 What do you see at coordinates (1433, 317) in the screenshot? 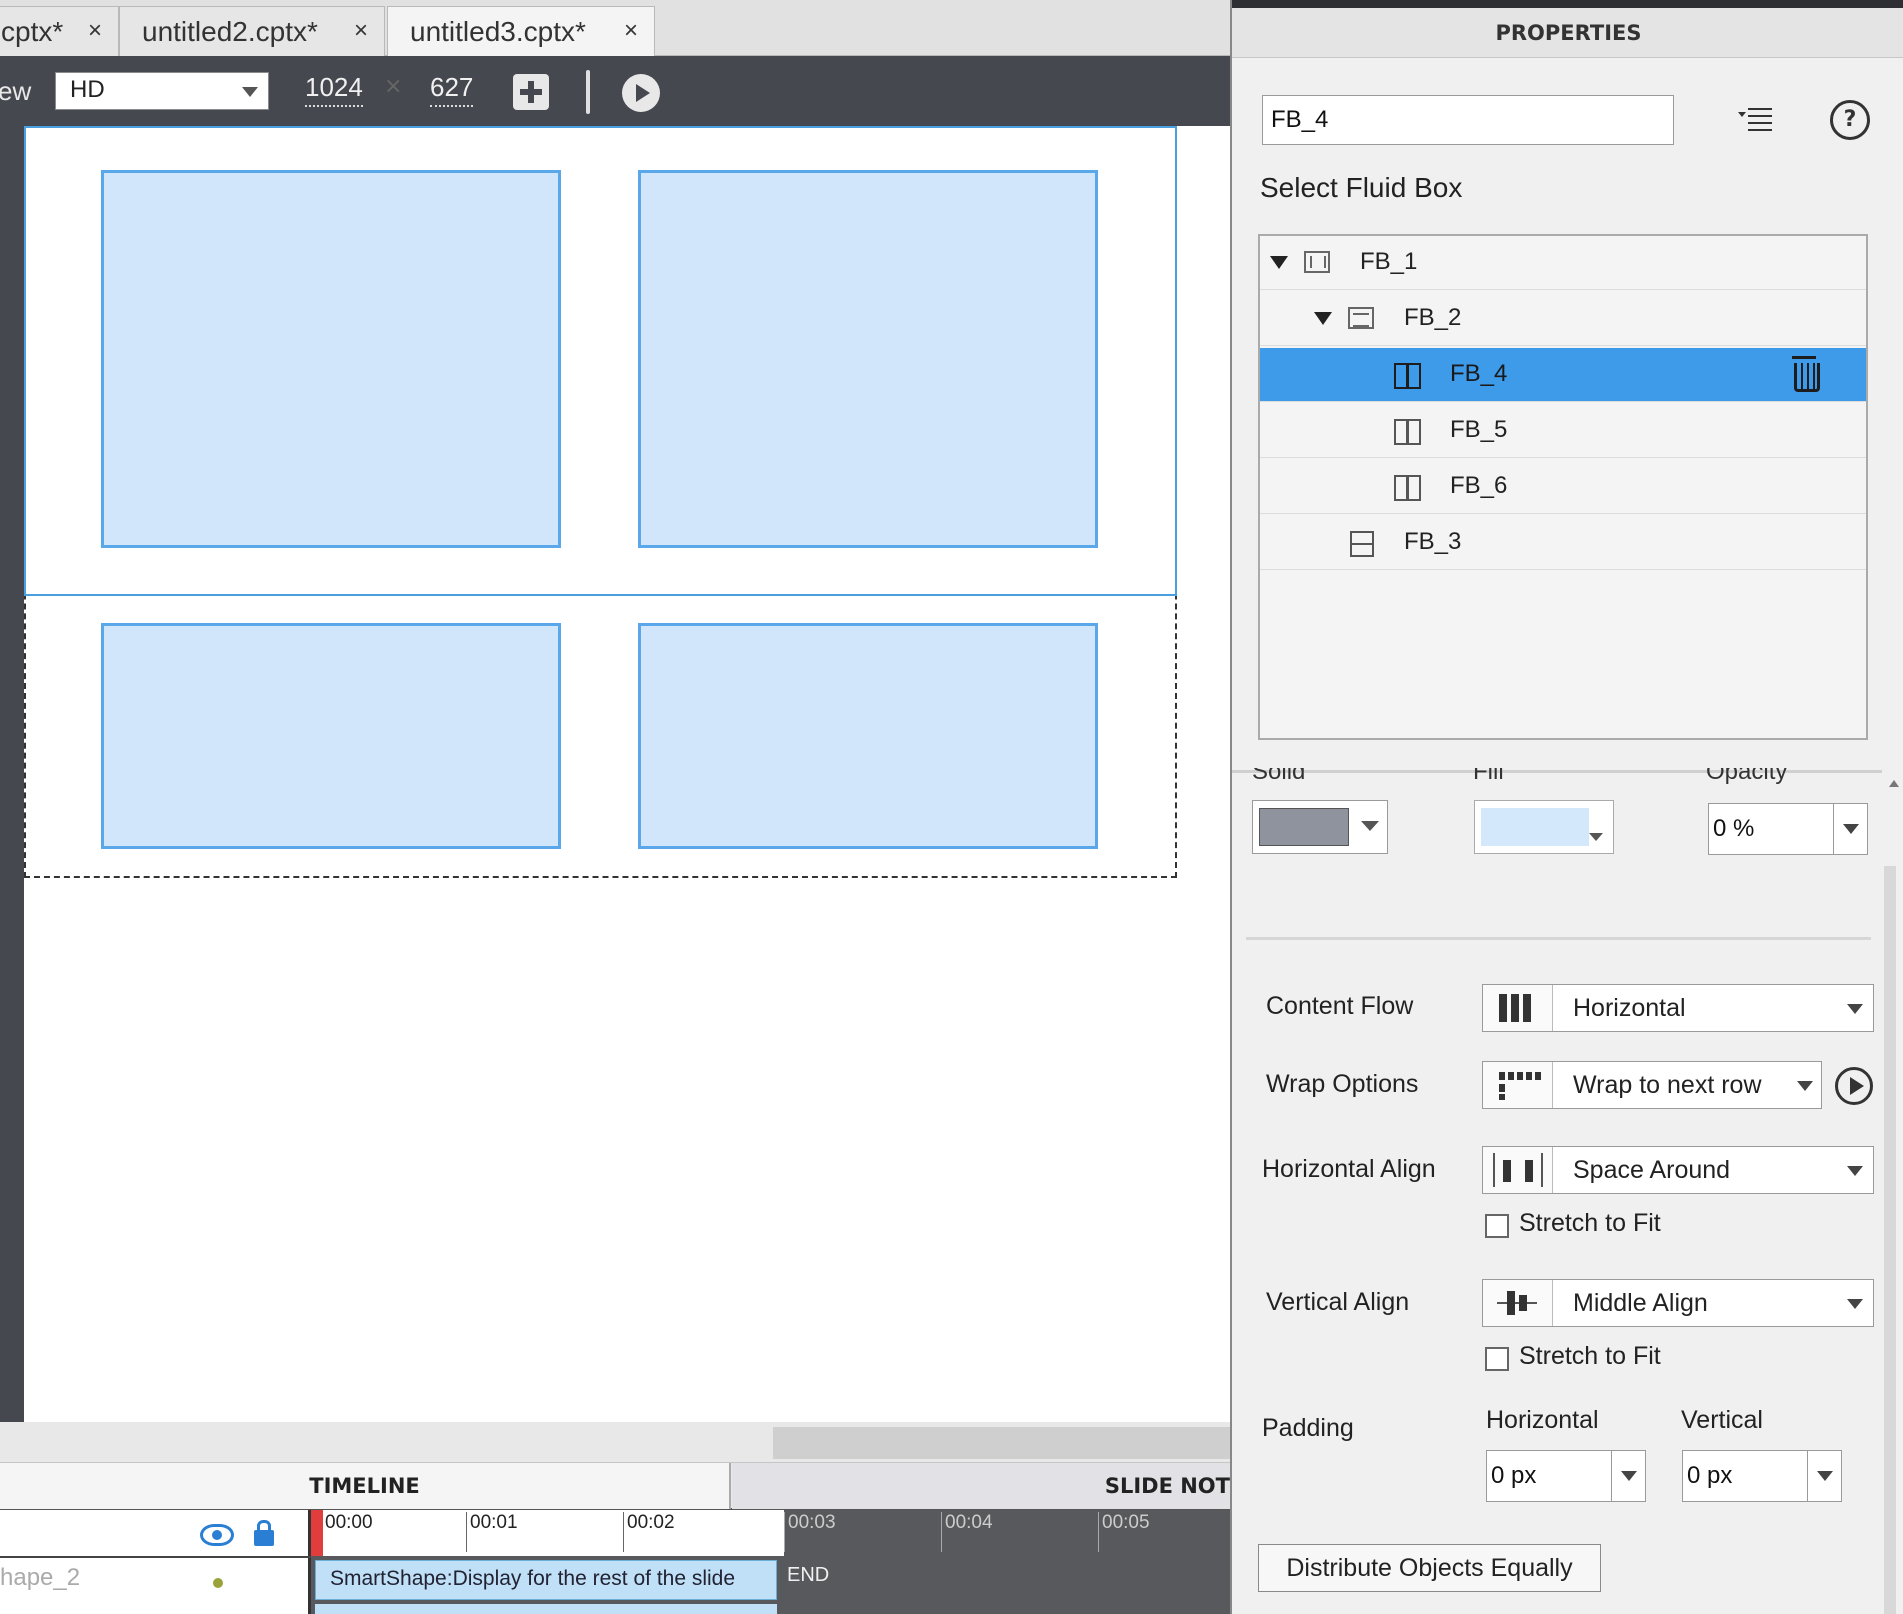
I see `tree-item-label: FB_2` at bounding box center [1433, 317].